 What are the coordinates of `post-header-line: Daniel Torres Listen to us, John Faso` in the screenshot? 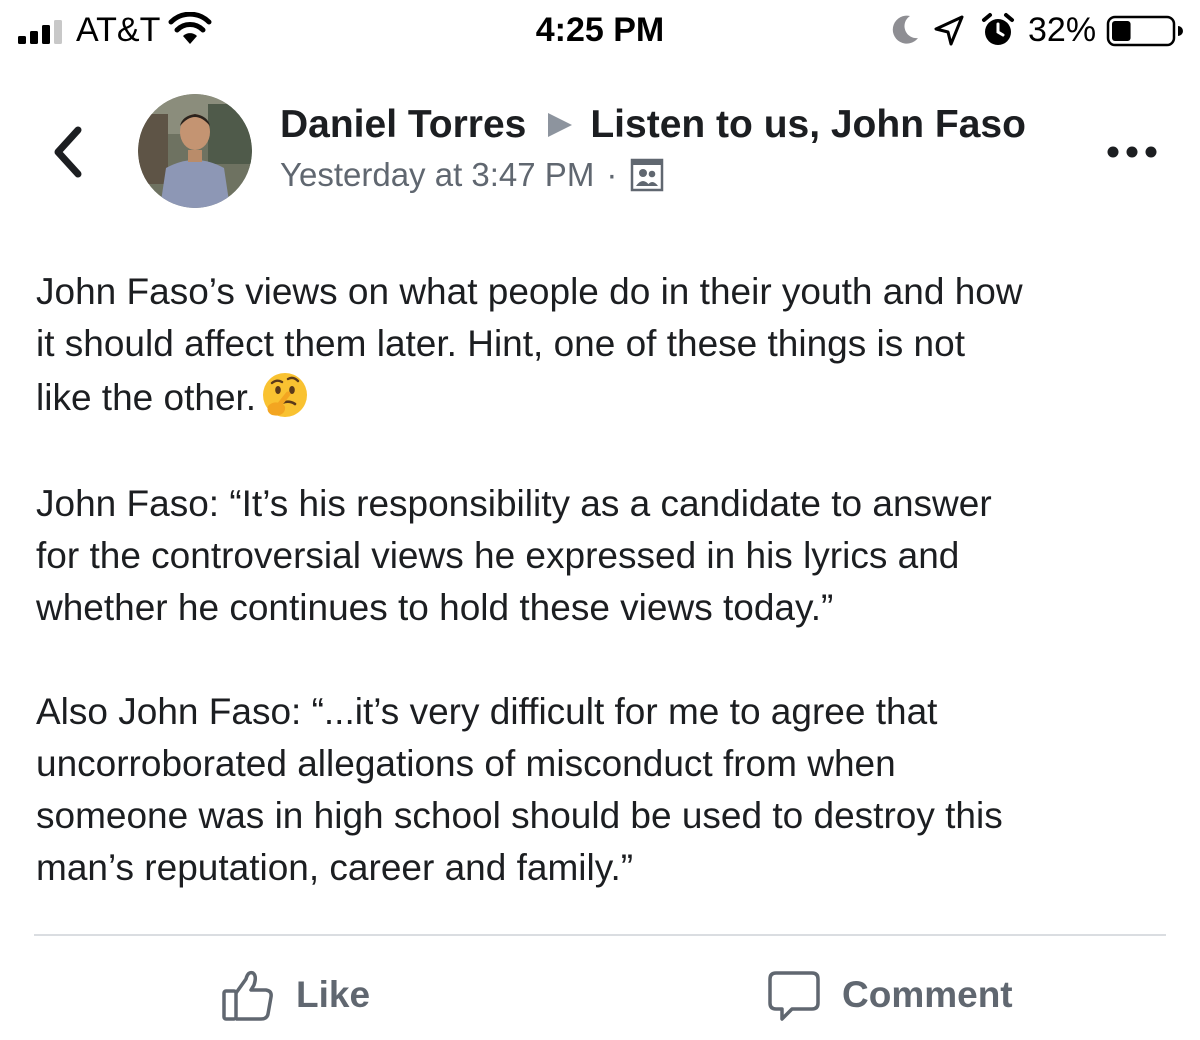 It's located at (653, 125).